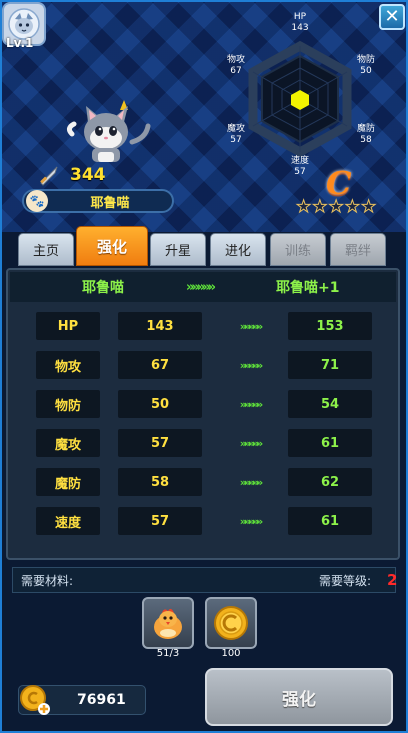 This screenshot has height=733, width=408. What do you see at coordinates (358, 249) in the screenshot?
I see `tab-bond: 羁绊` at bounding box center [358, 249].